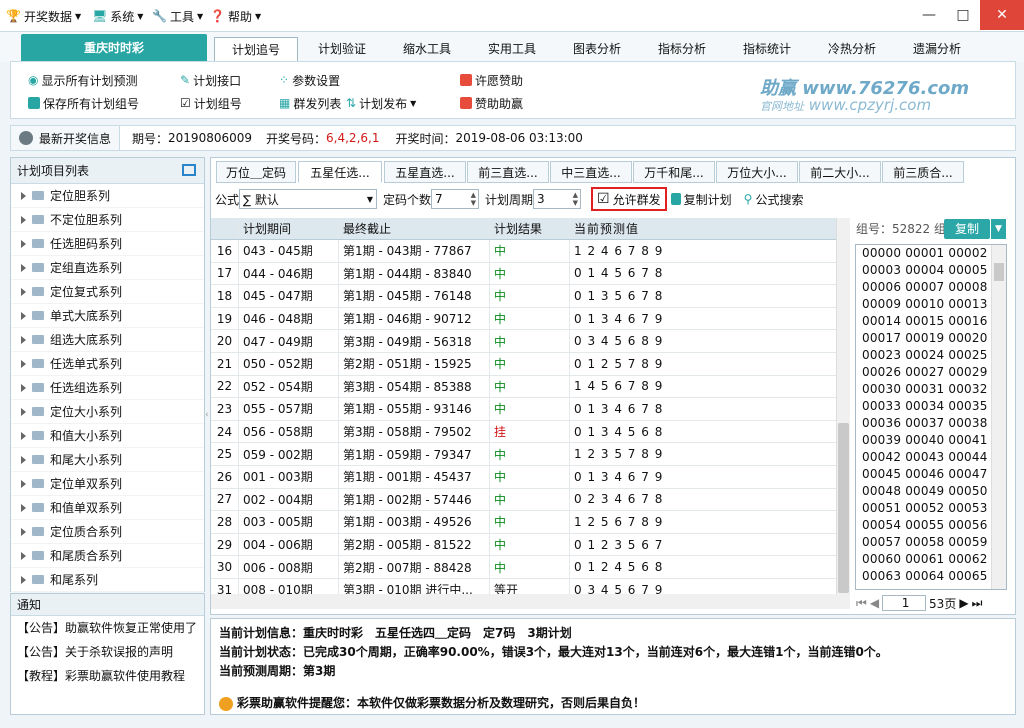  Describe the element at coordinates (963, 603) in the screenshot. I see `next-page-icon: ▶` at that location.